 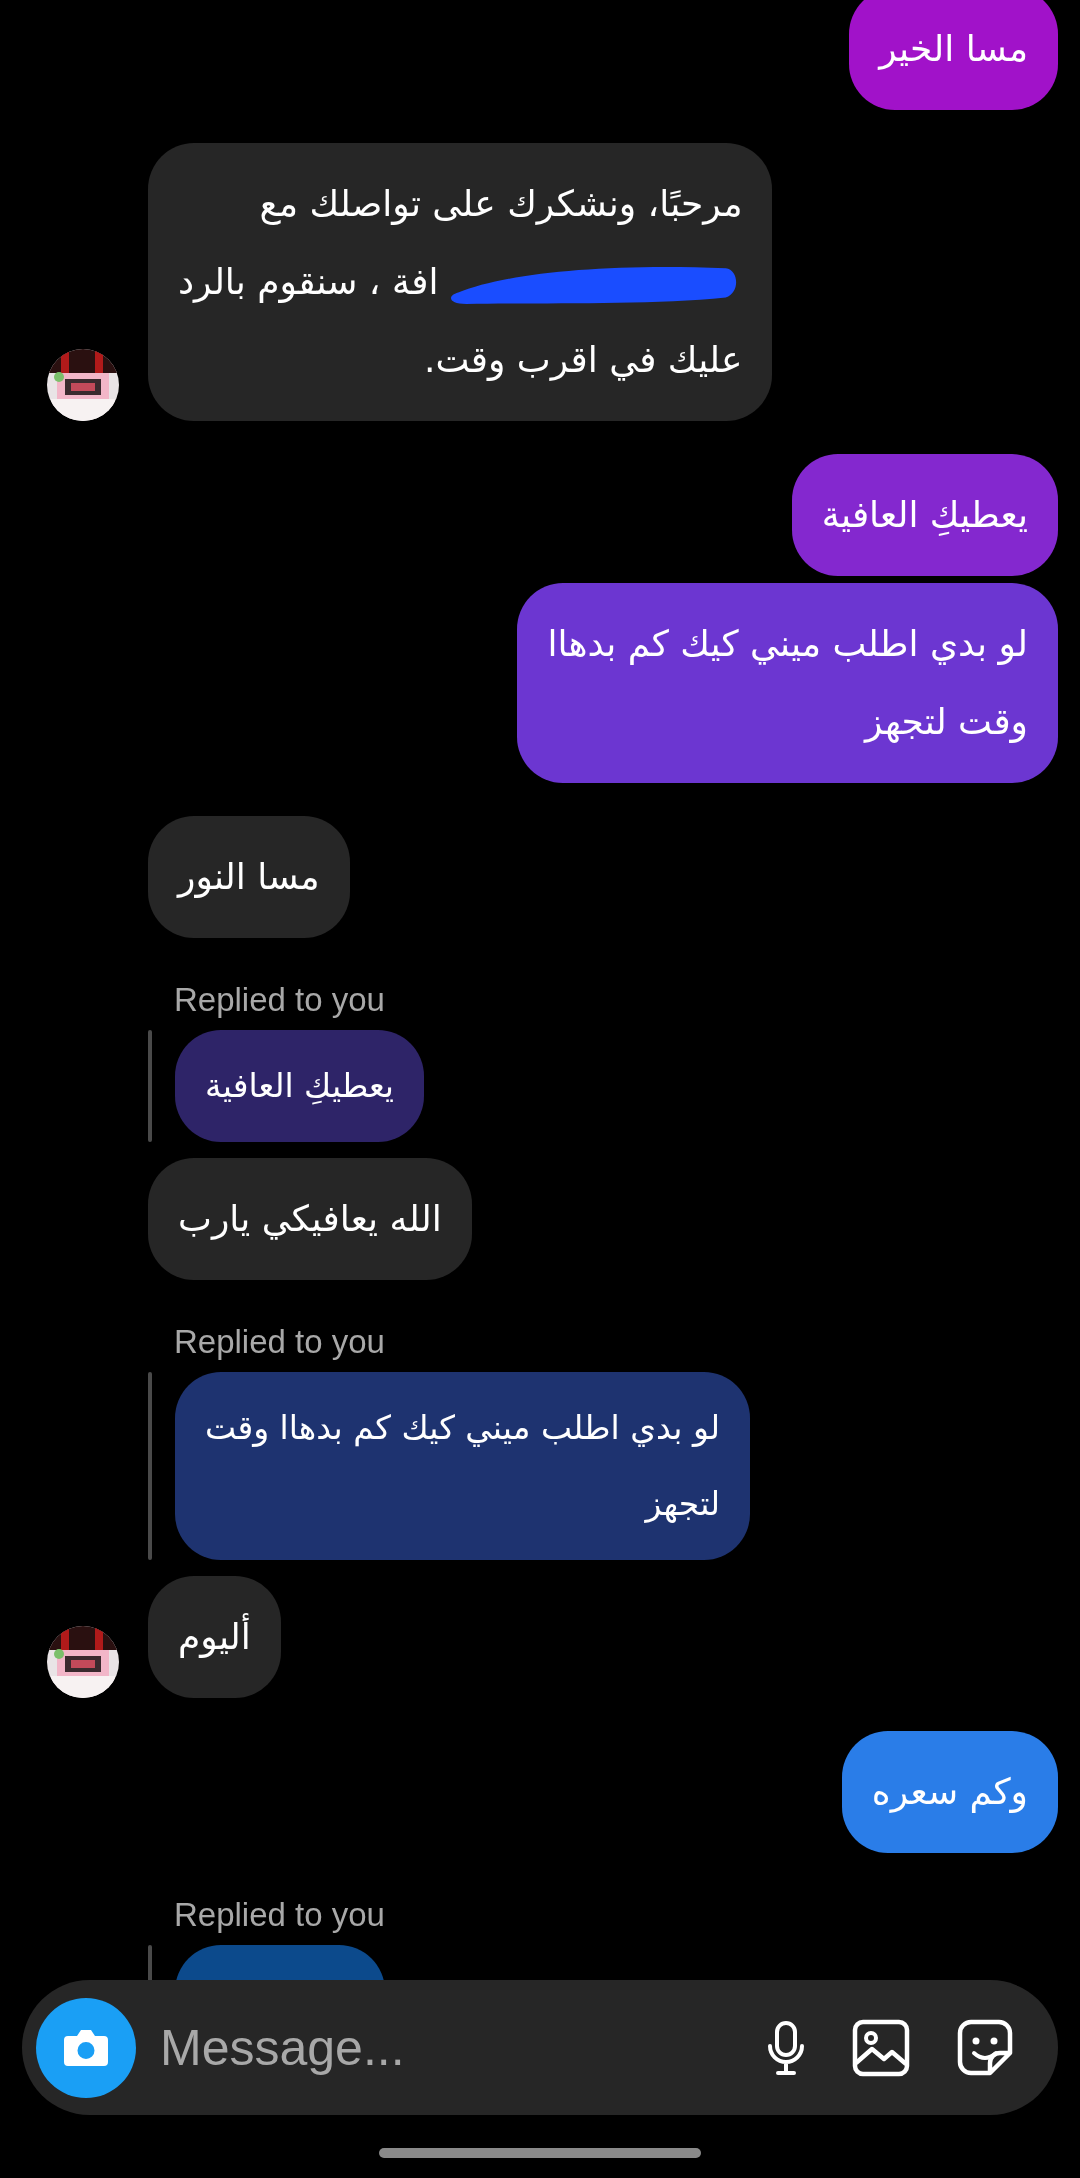 I want to click on quoted-message: يعطيكِ العافية, so click(x=300, y=1086).